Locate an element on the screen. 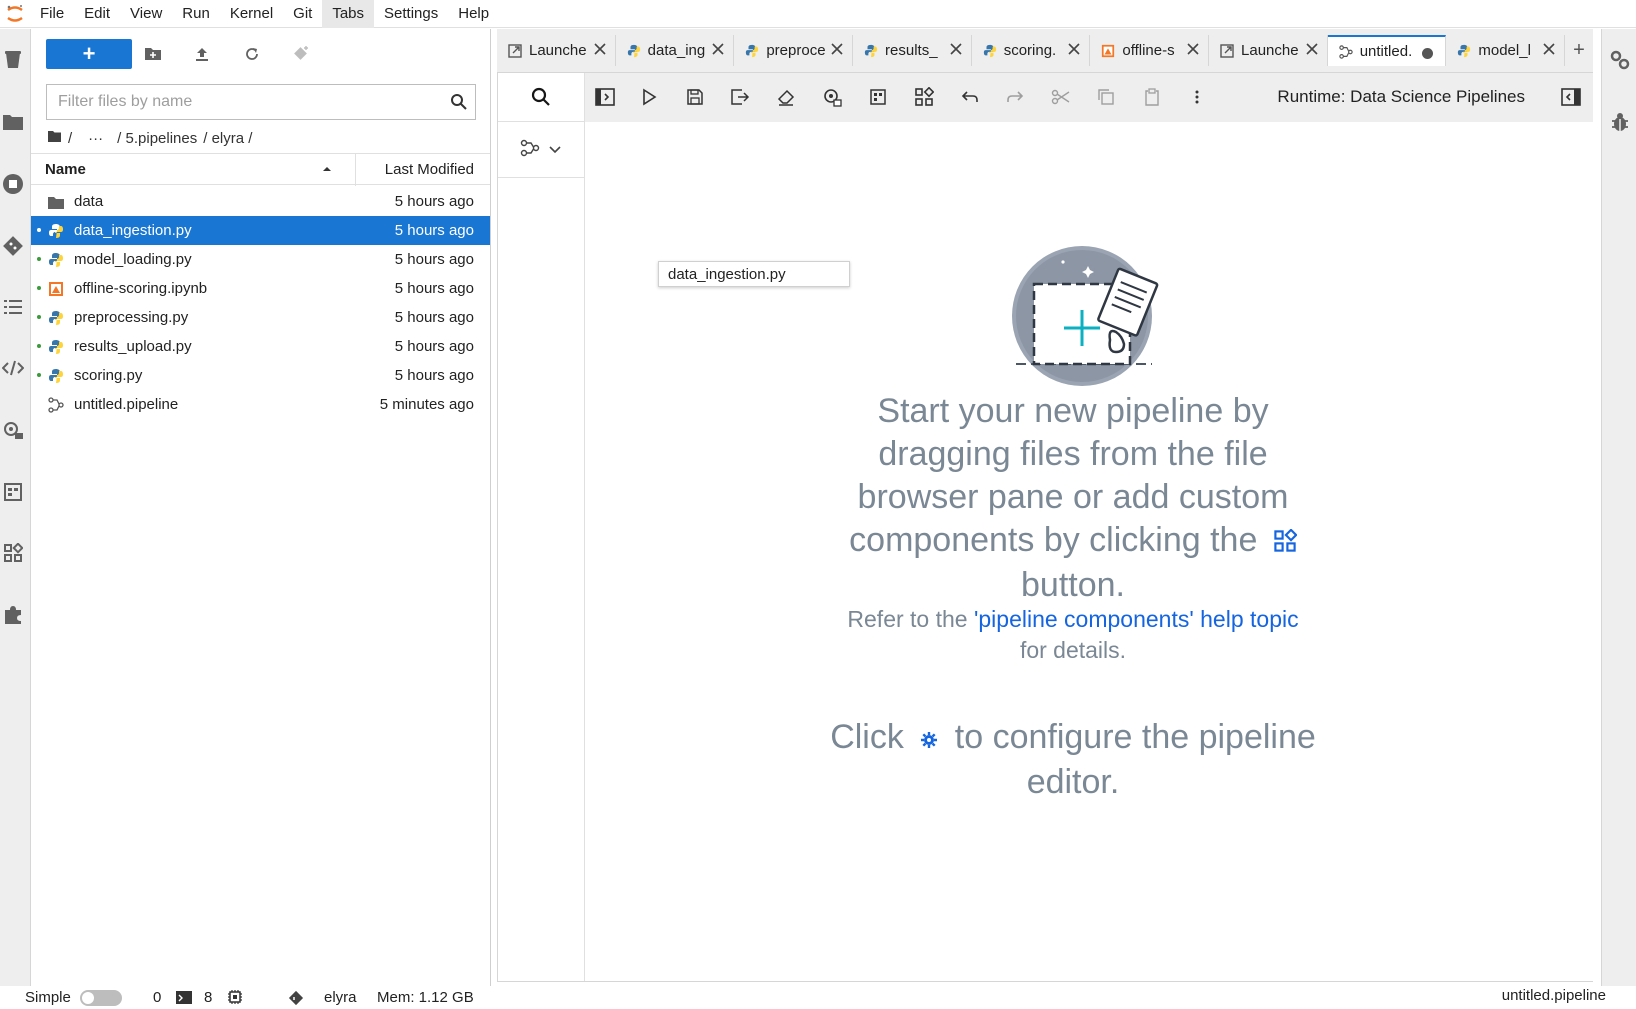 The height and width of the screenshot is (1009, 1636). add-components-inline-icon is located at coordinates (1285, 542).